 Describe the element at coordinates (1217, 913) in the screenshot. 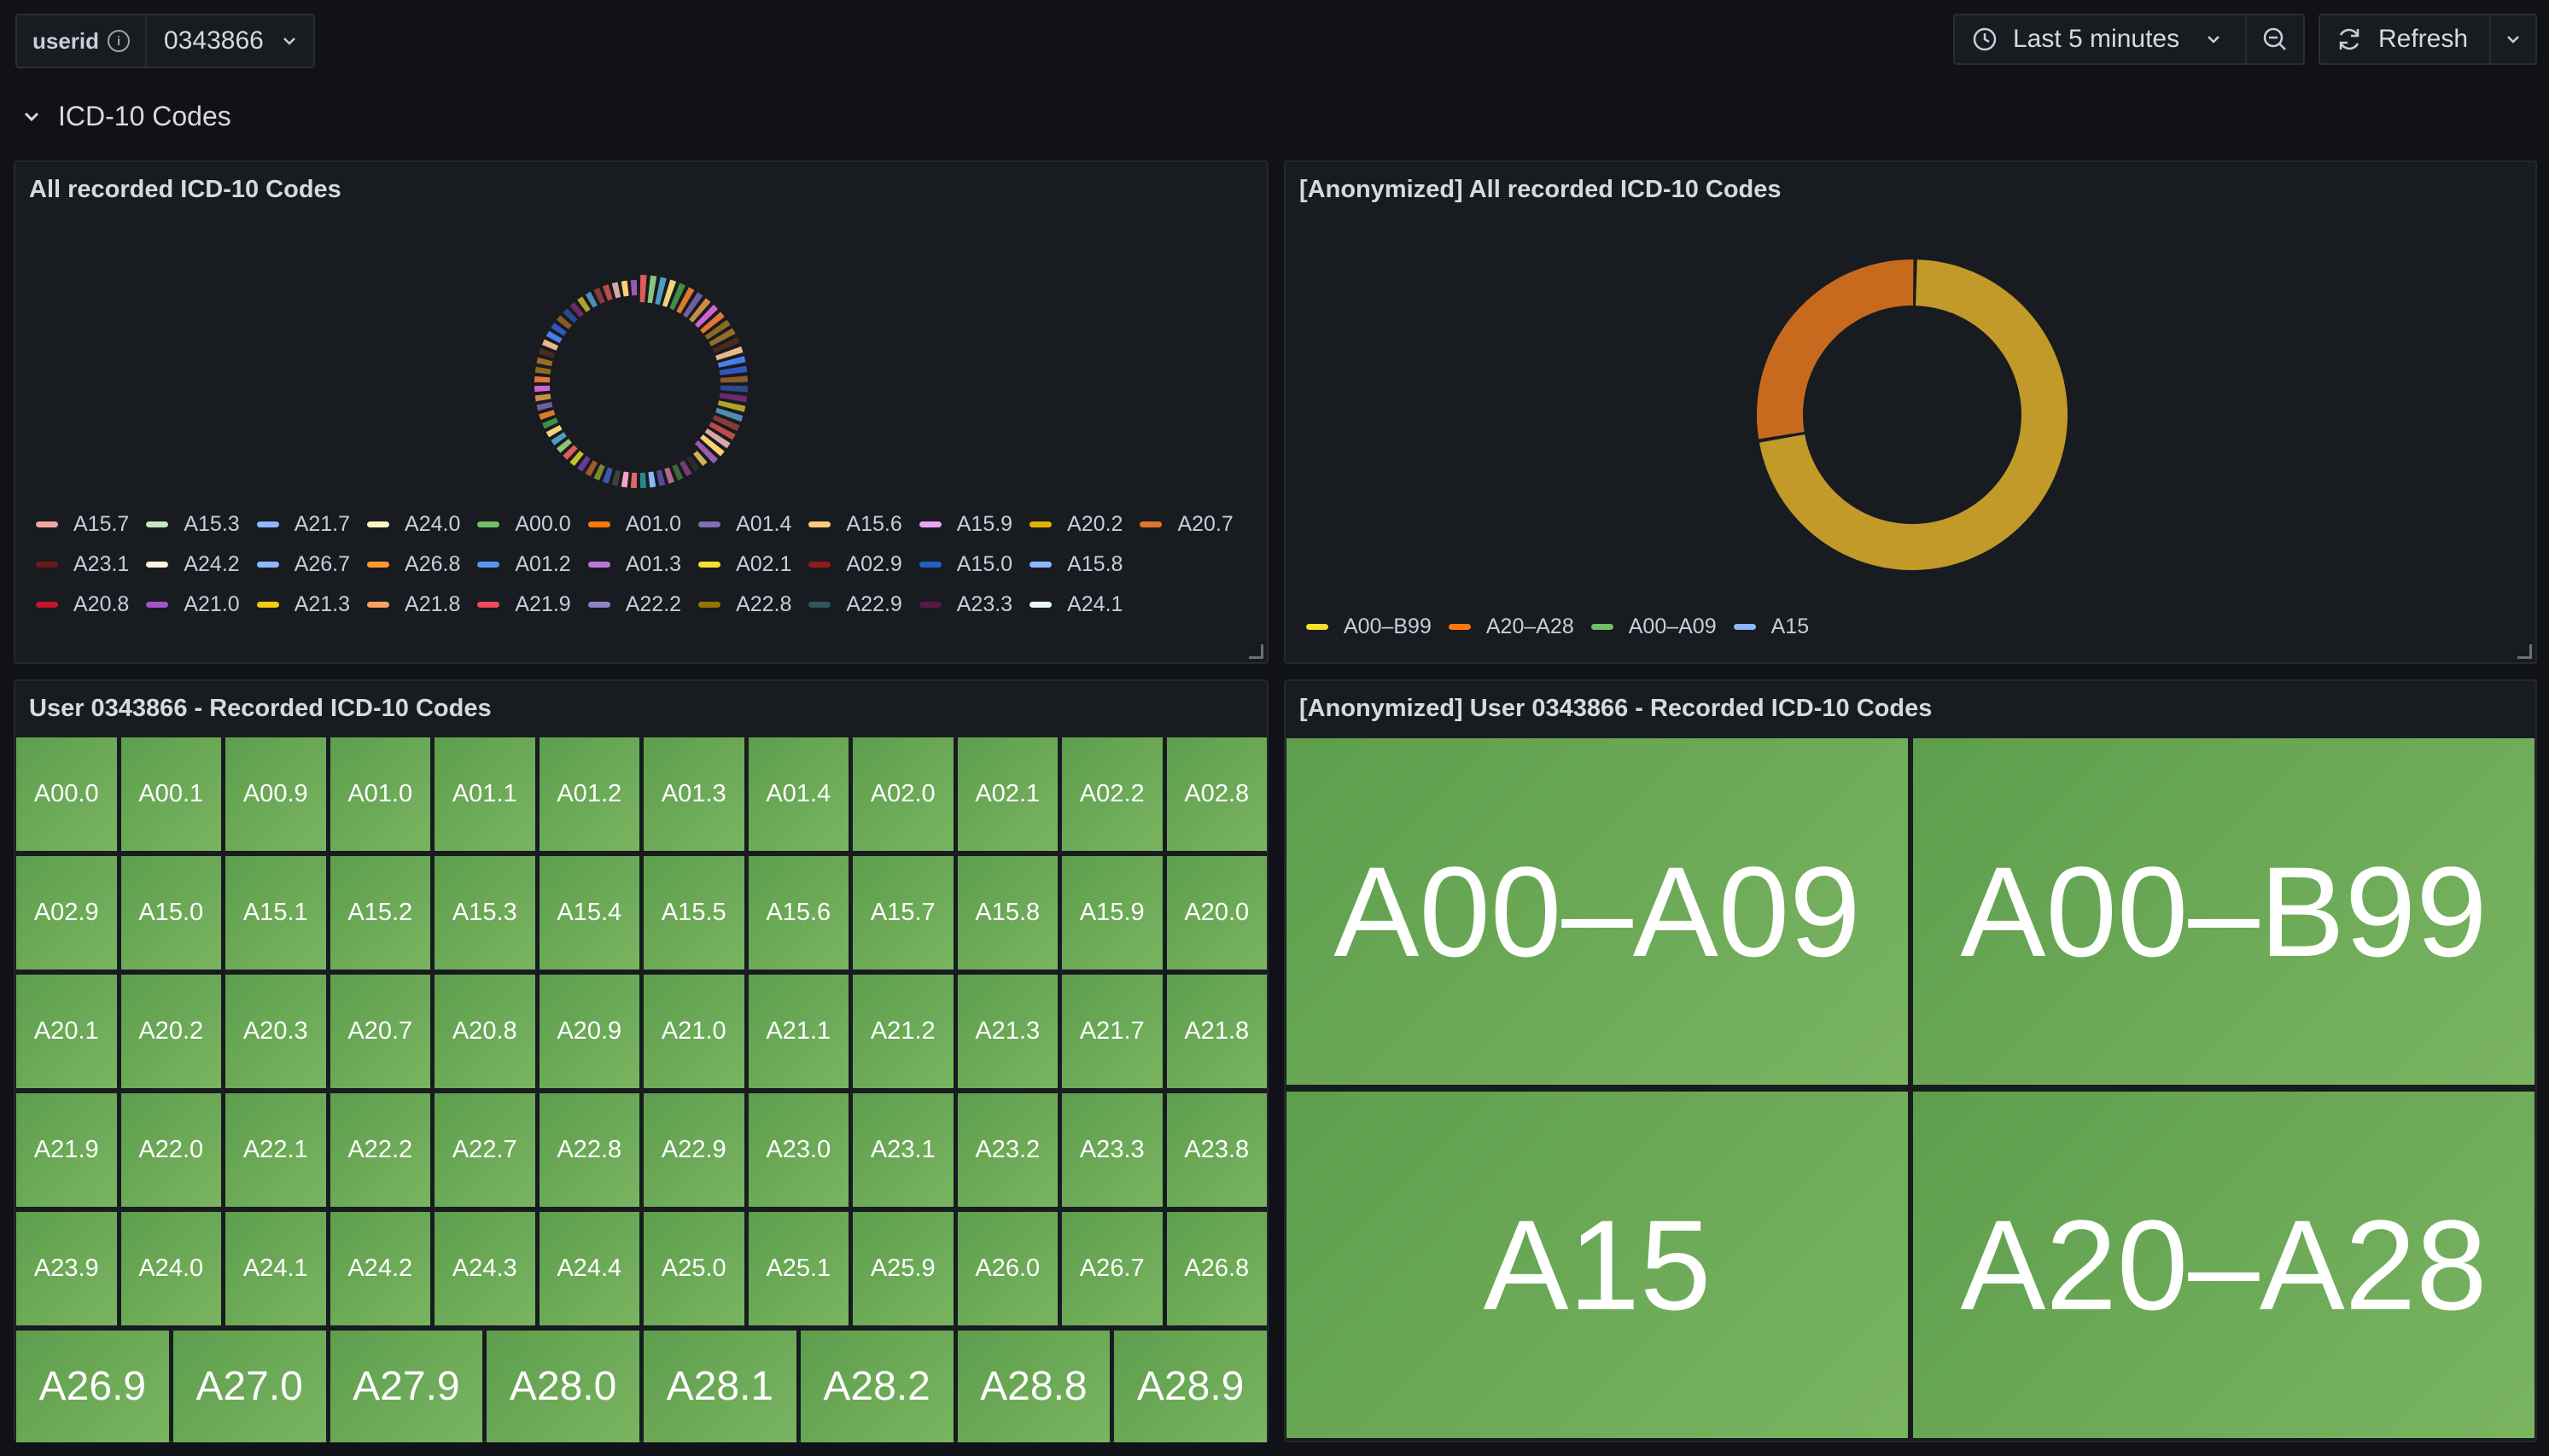

I see `stat-tile: A20.0` at that location.